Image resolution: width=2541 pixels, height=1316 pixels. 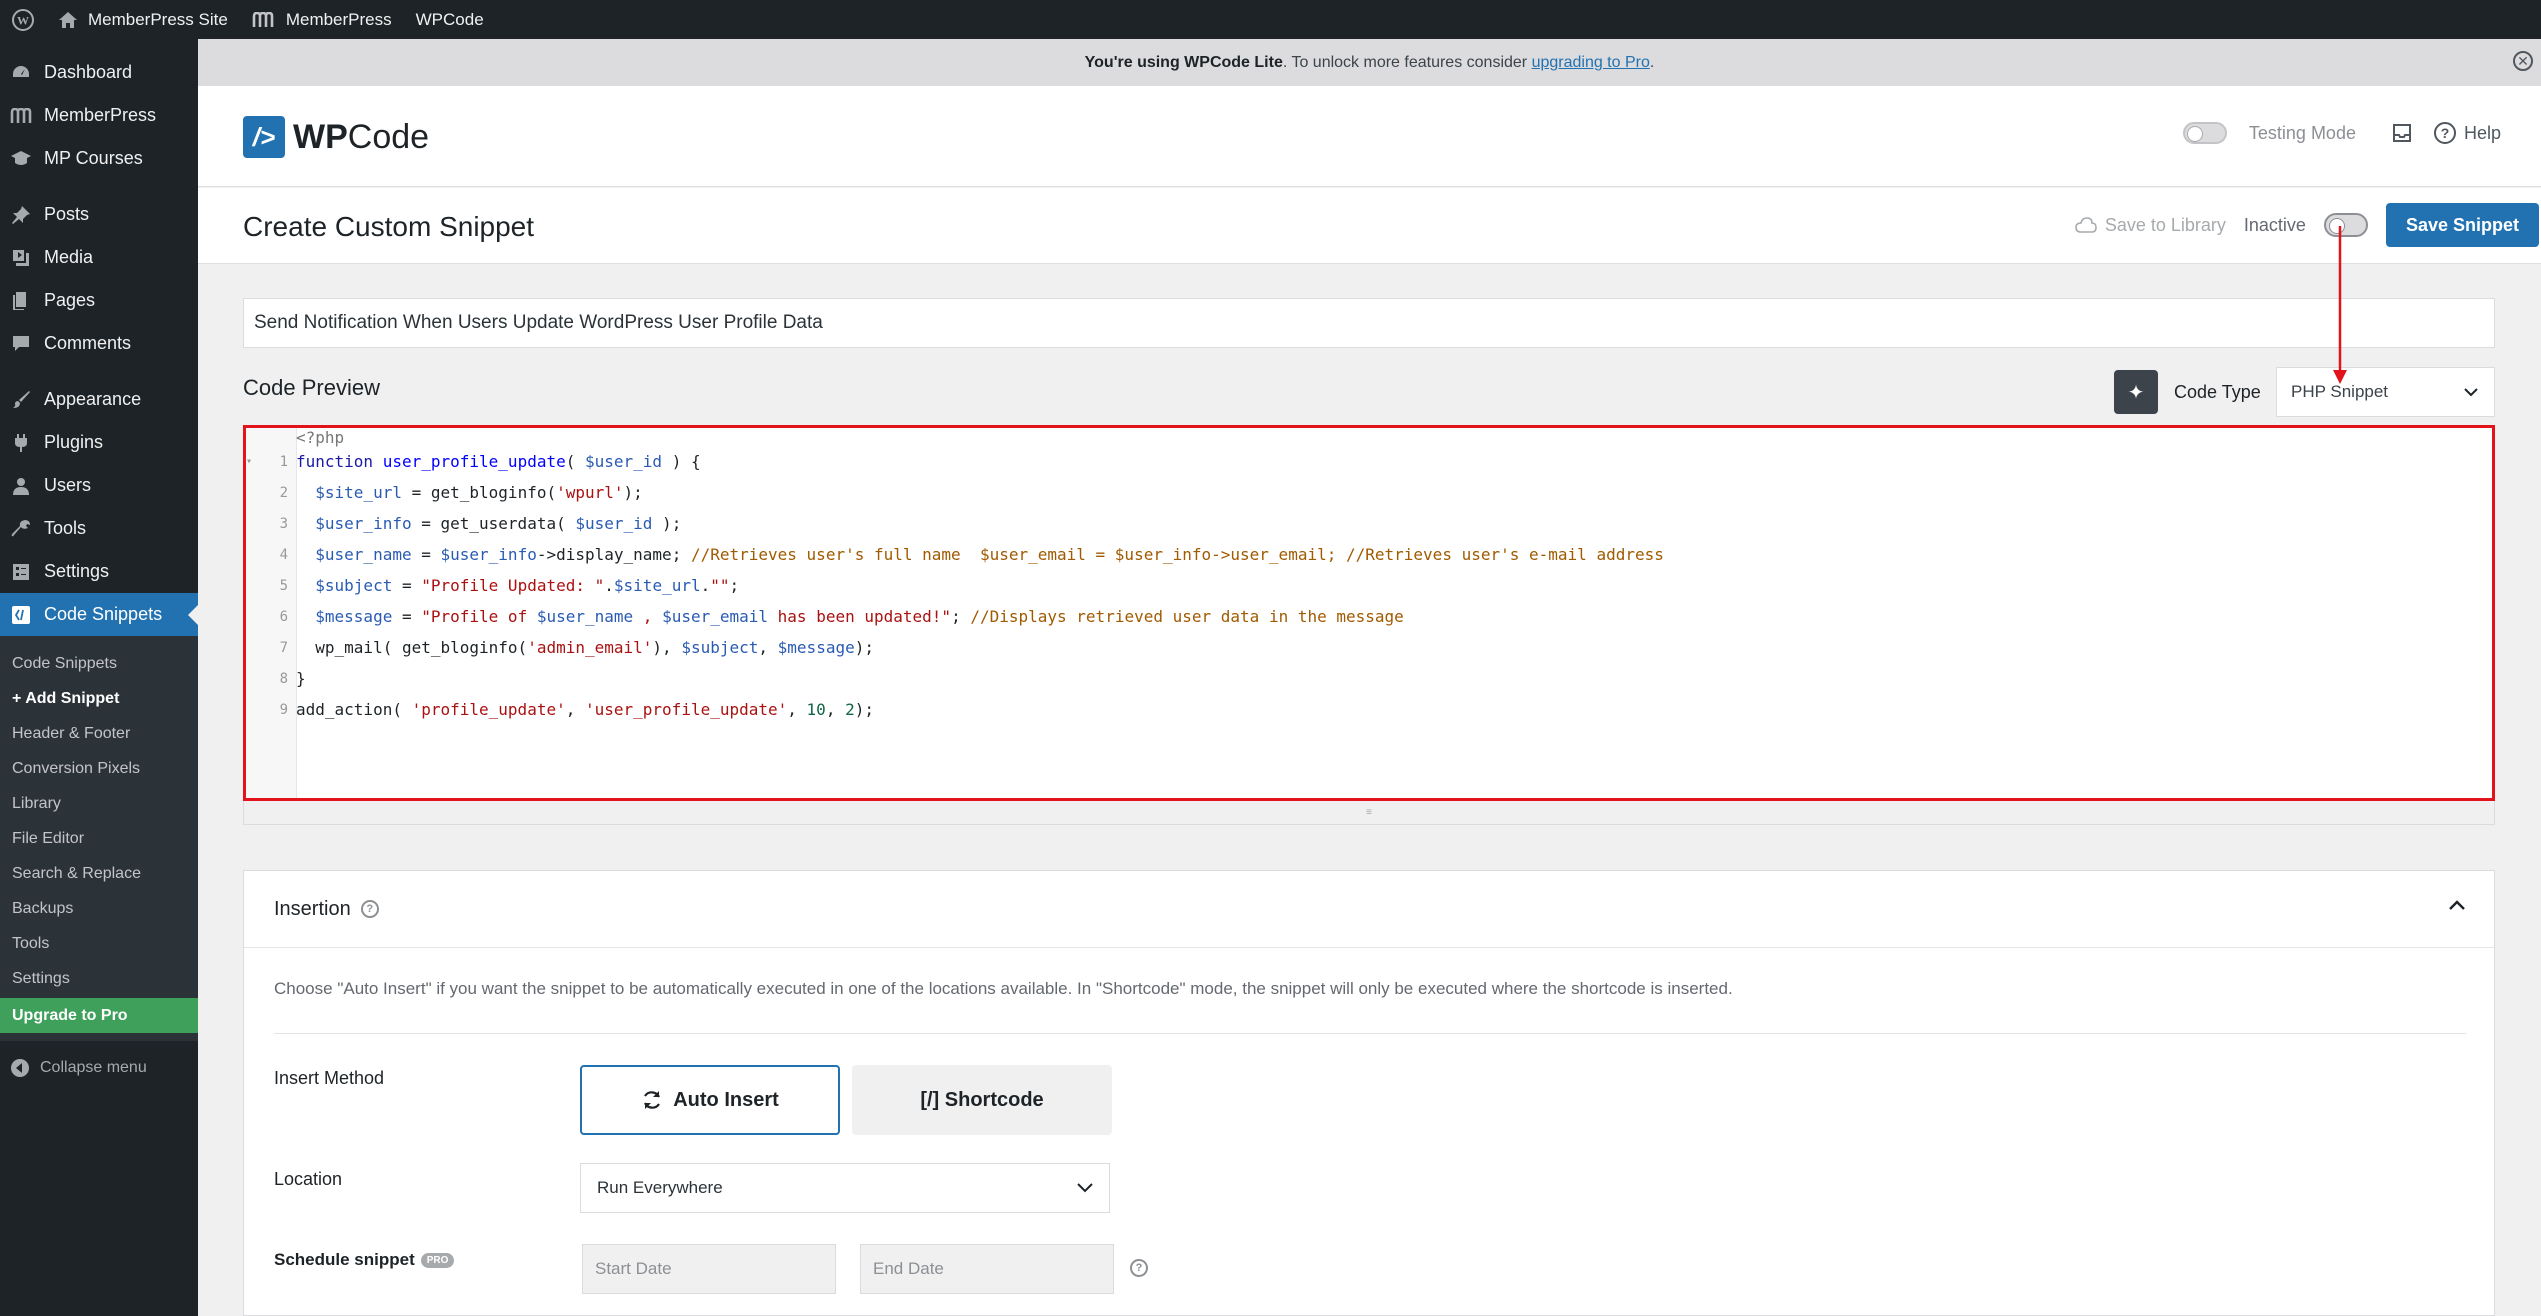 What do you see at coordinates (283, 616) in the screenshot?
I see `line-number: 6` at bounding box center [283, 616].